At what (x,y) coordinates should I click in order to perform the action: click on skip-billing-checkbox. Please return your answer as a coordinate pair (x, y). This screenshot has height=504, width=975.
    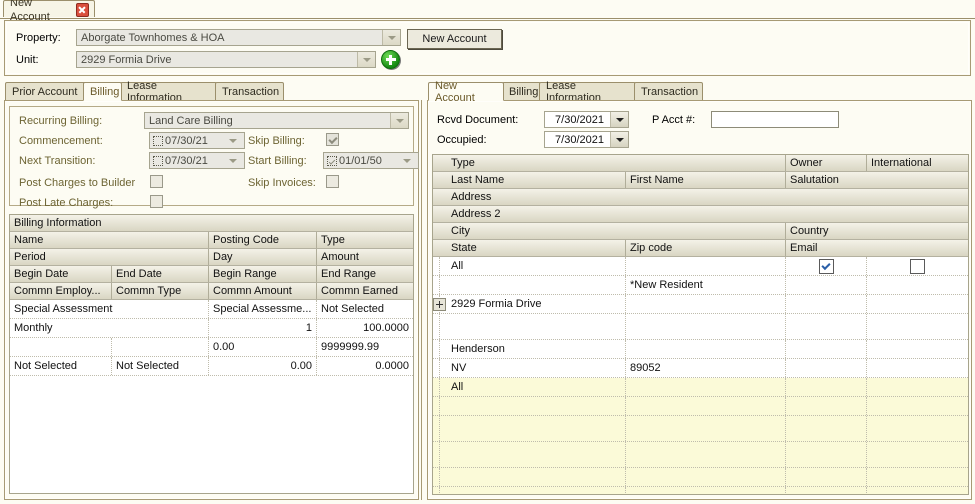
    Looking at the image, I should click on (332, 139).